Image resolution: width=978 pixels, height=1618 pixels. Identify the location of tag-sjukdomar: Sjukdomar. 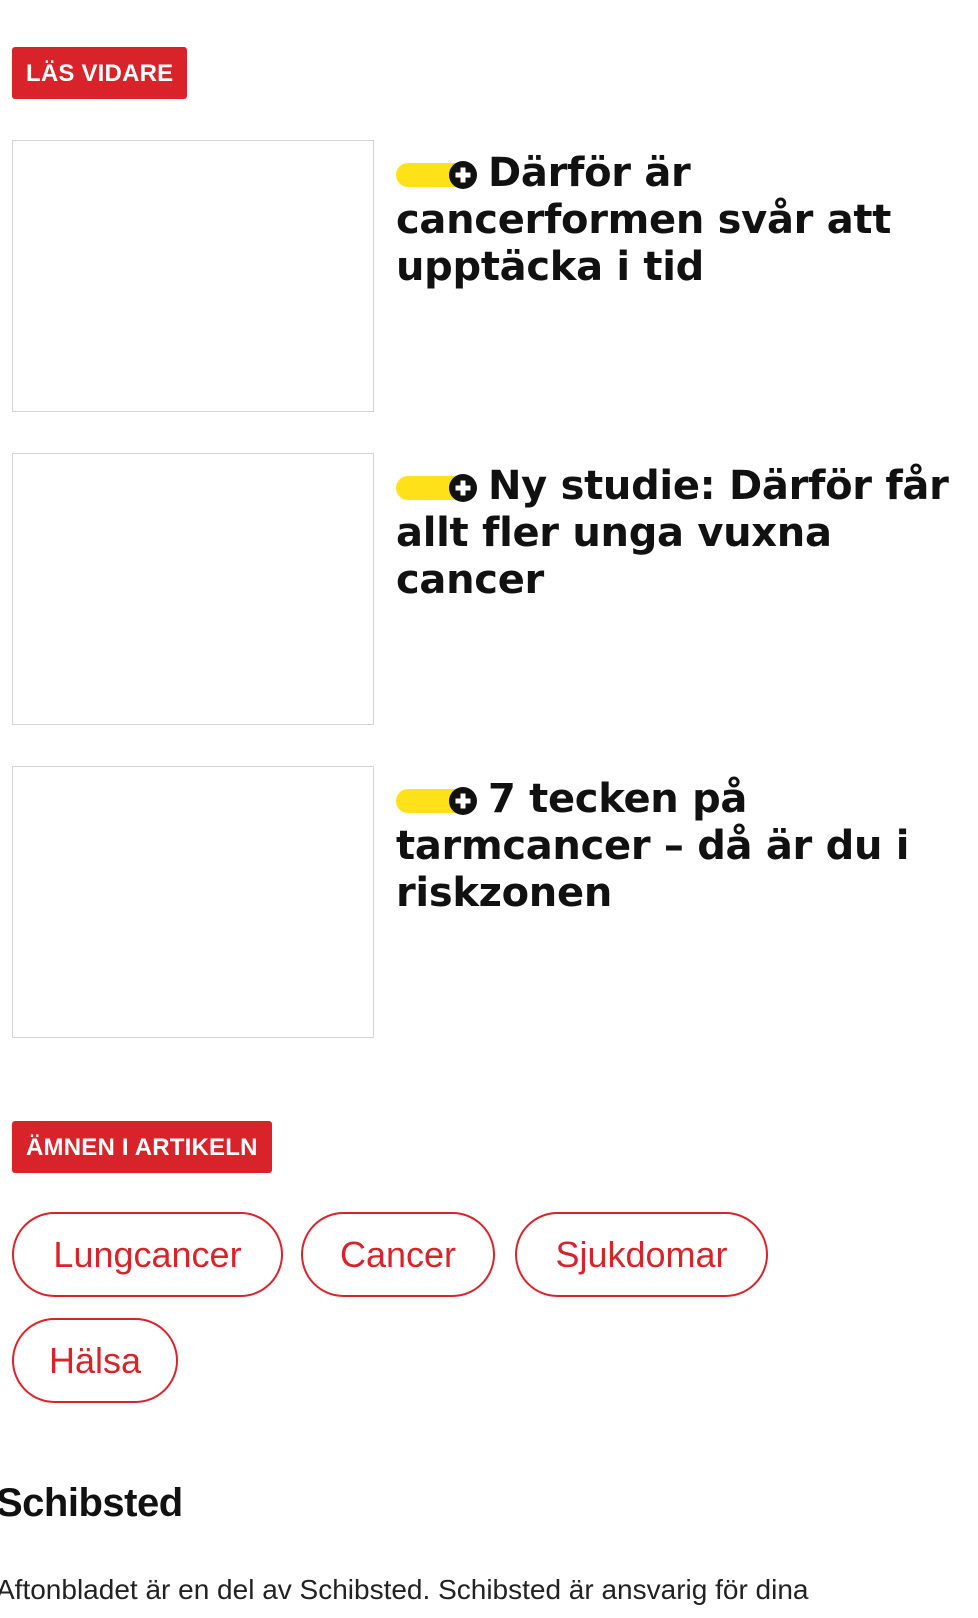
(641, 1254).